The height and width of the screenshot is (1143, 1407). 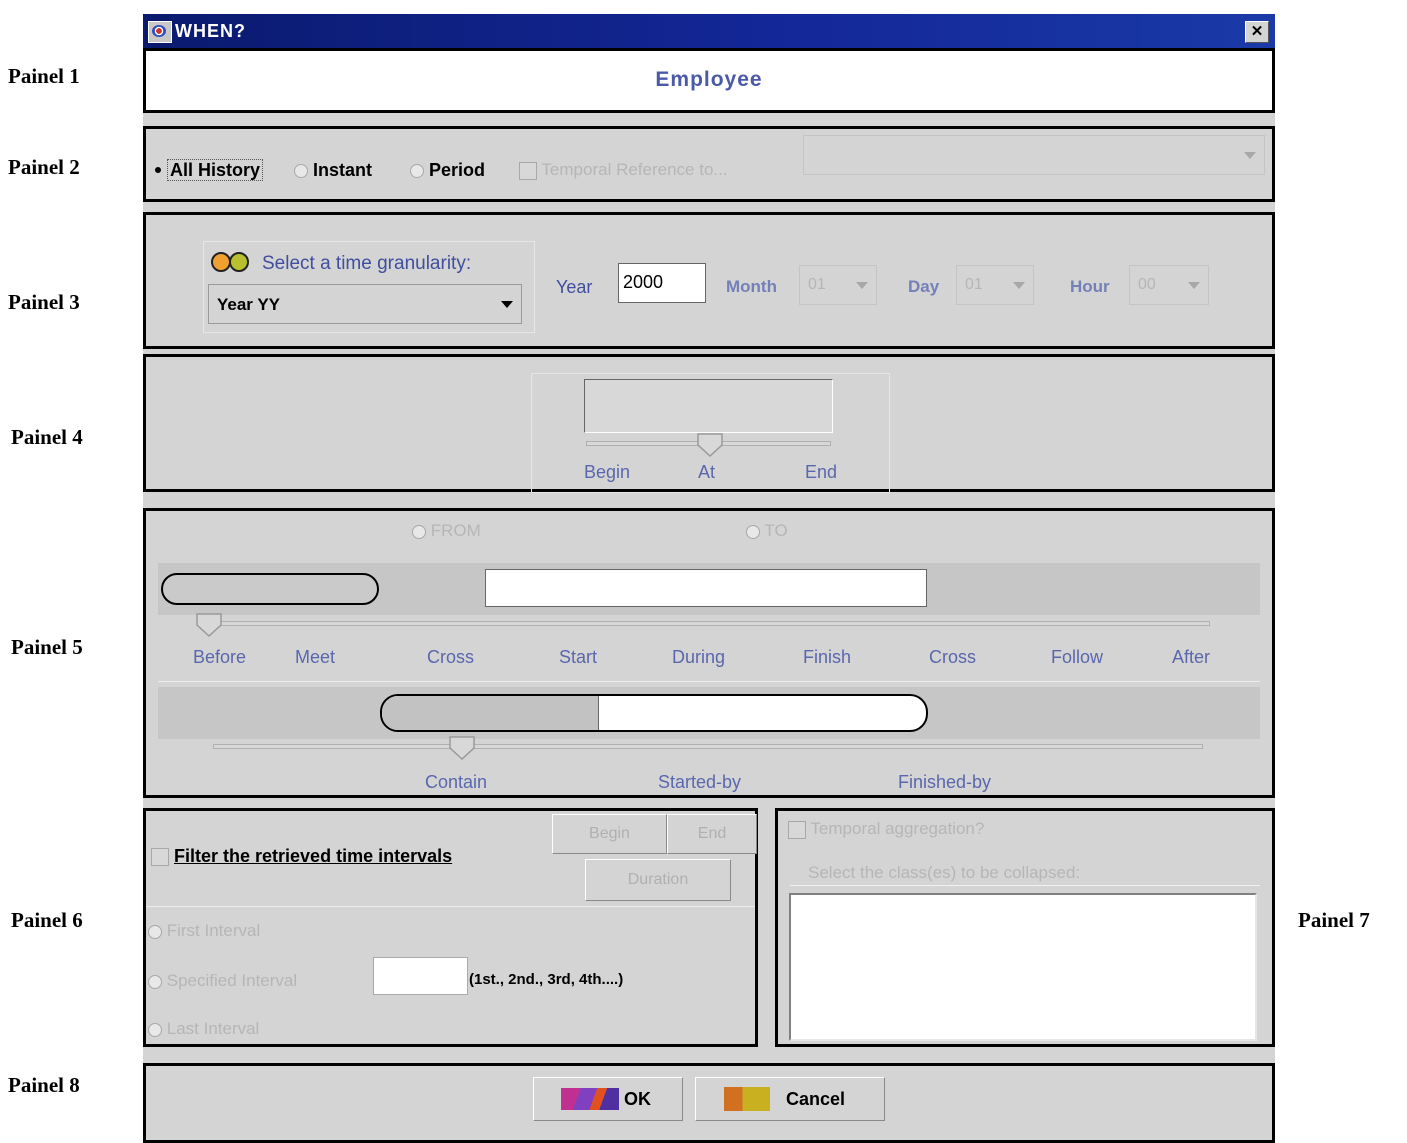 I want to click on granularity-dropdown: Year YY, so click(x=365, y=304).